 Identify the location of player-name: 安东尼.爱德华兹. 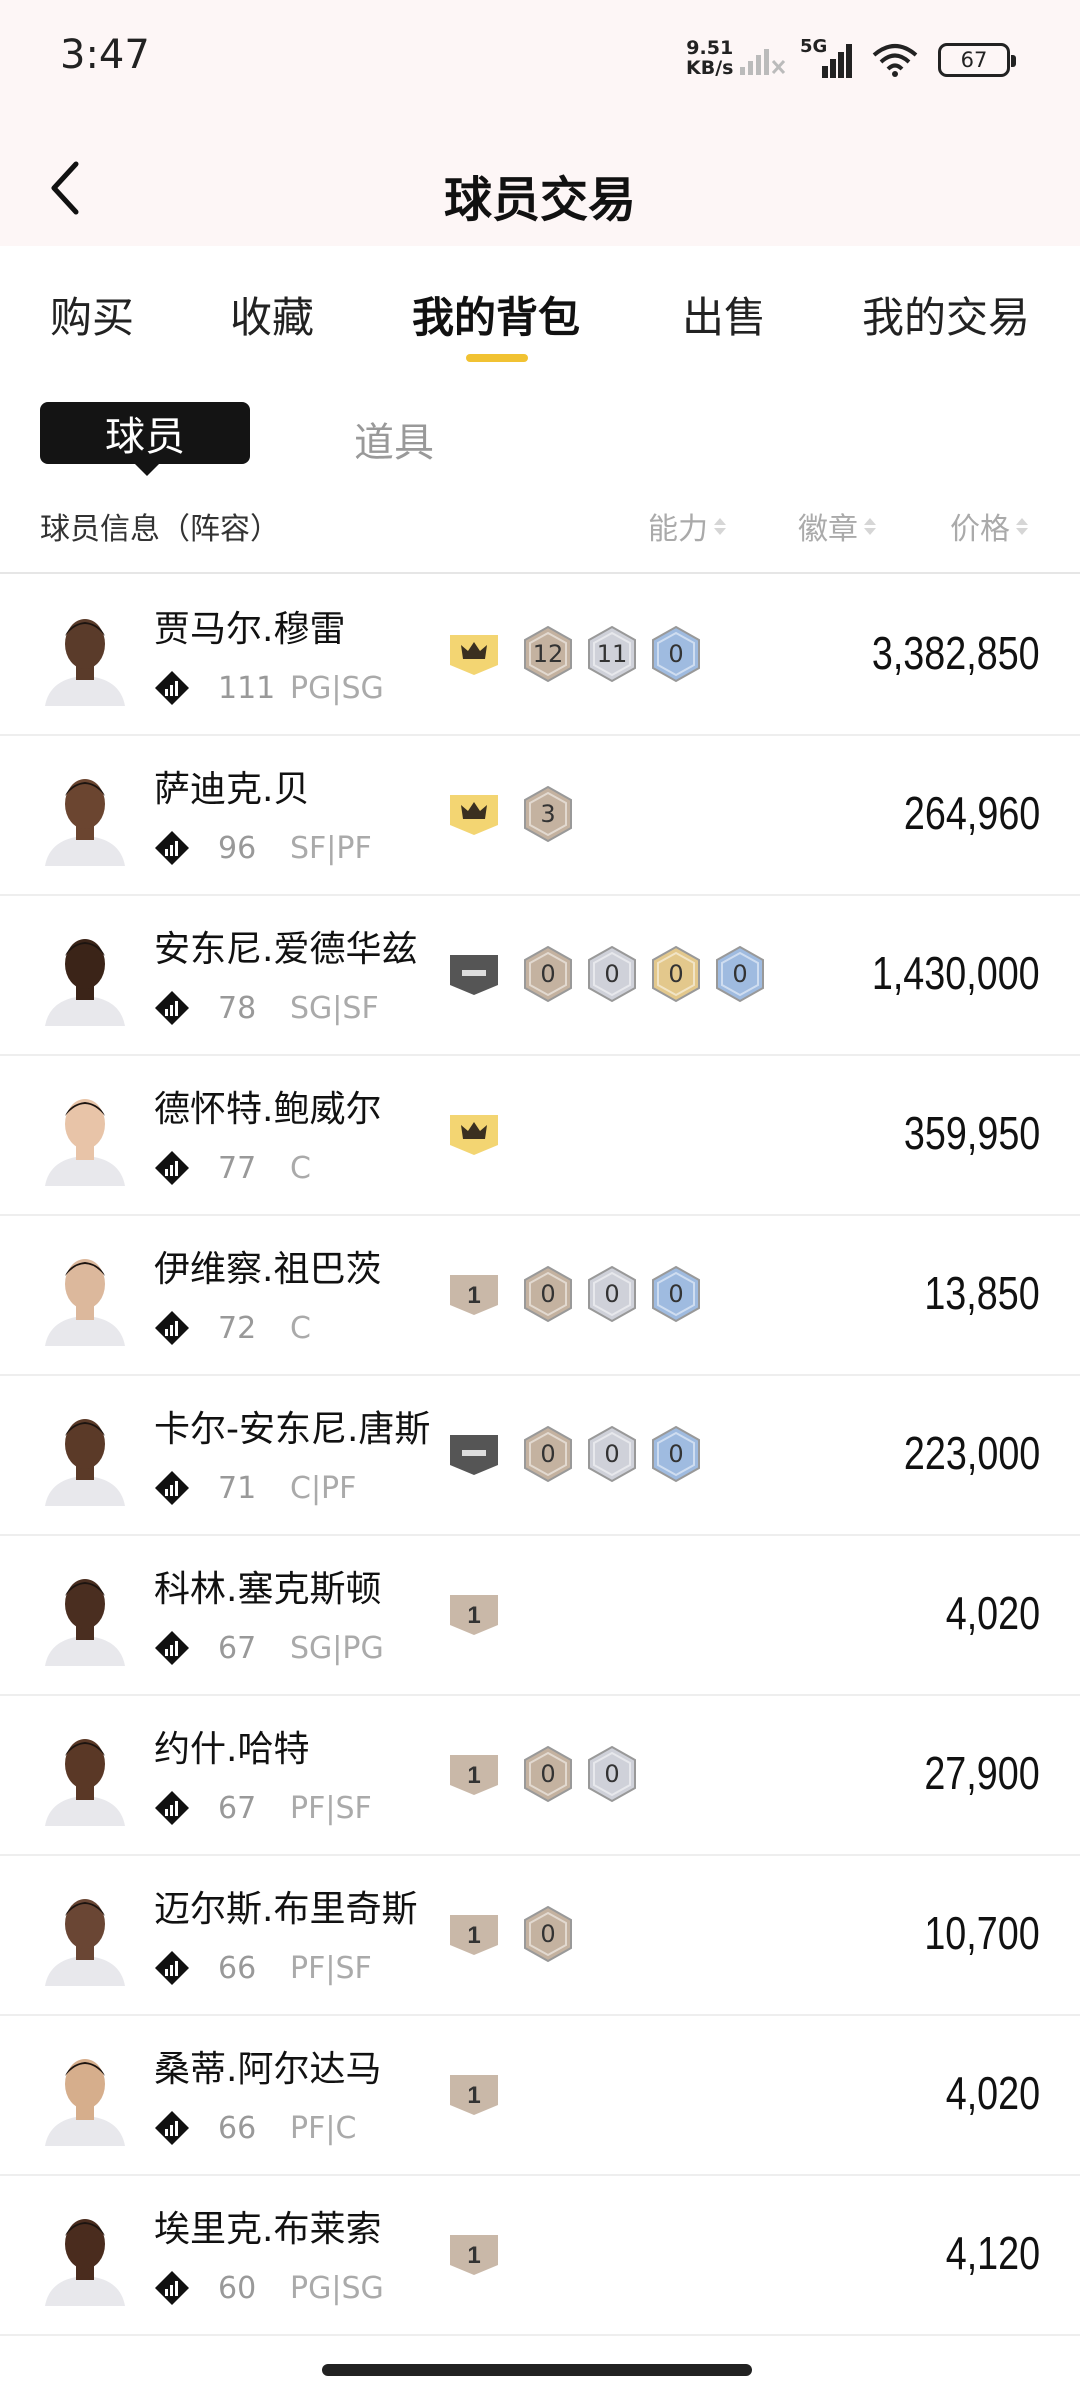
(286, 949).